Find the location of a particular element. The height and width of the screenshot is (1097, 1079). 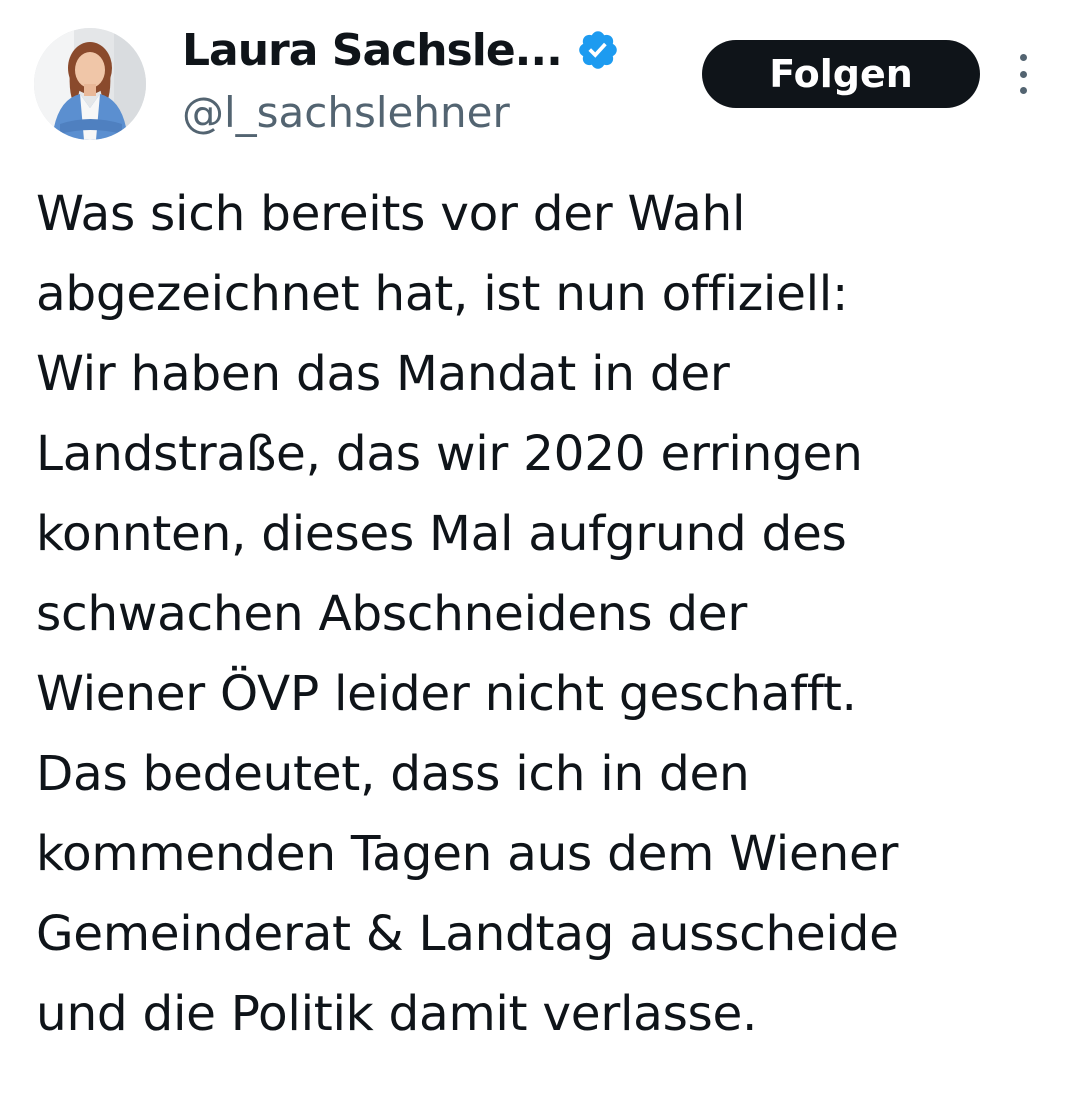

tweet-text-line: und die Politik damit verlasse. is located at coordinates (397, 1014).